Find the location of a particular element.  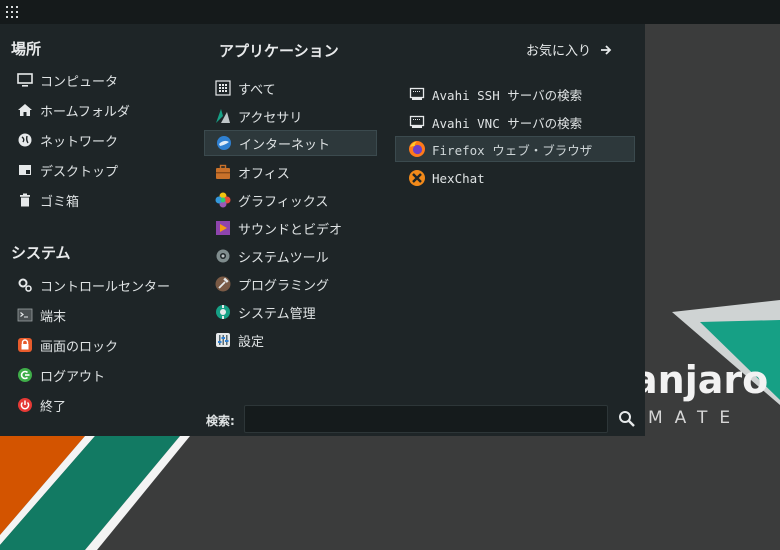

top-panel is located at coordinates (390, 12).